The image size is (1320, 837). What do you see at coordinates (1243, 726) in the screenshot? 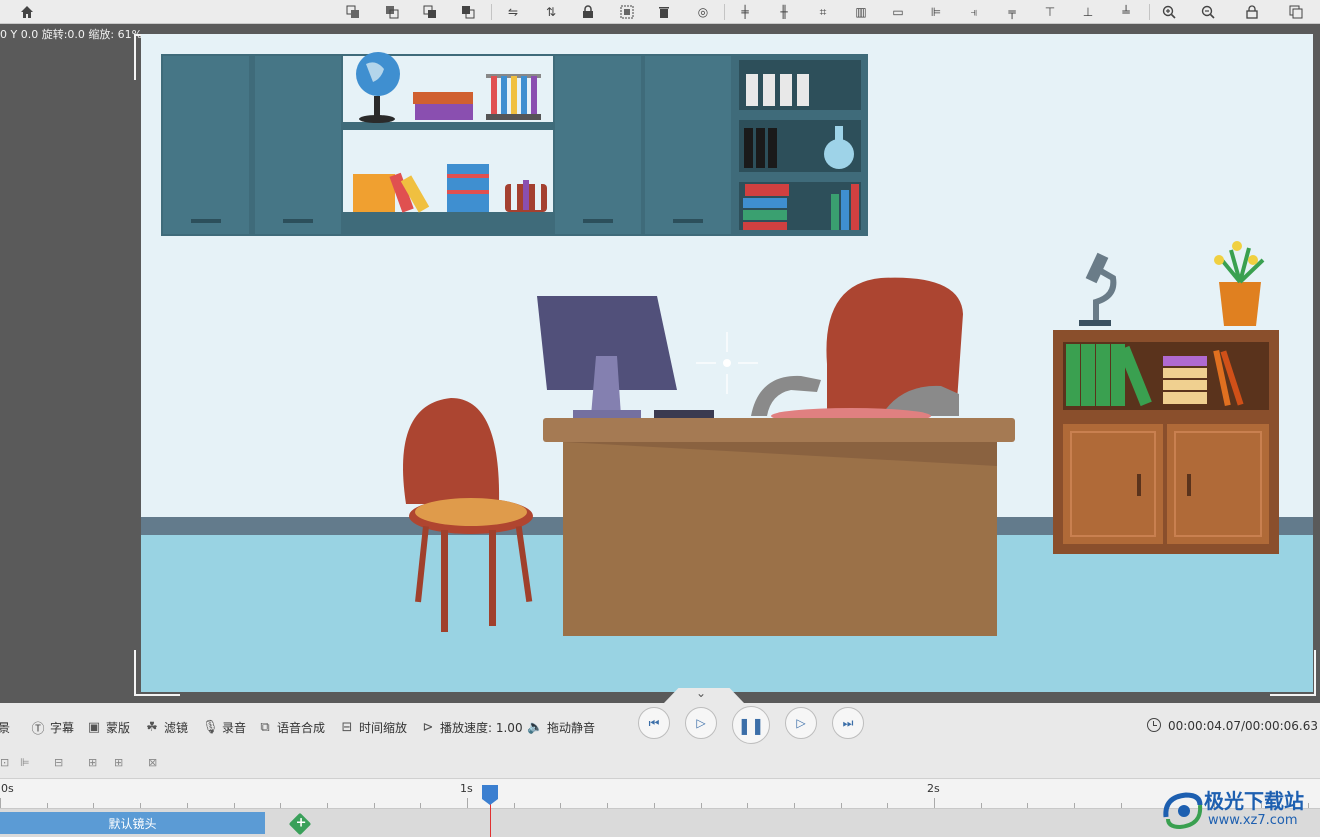
I see `time-readout: 00:00:04.07/00:00:06.63` at bounding box center [1243, 726].